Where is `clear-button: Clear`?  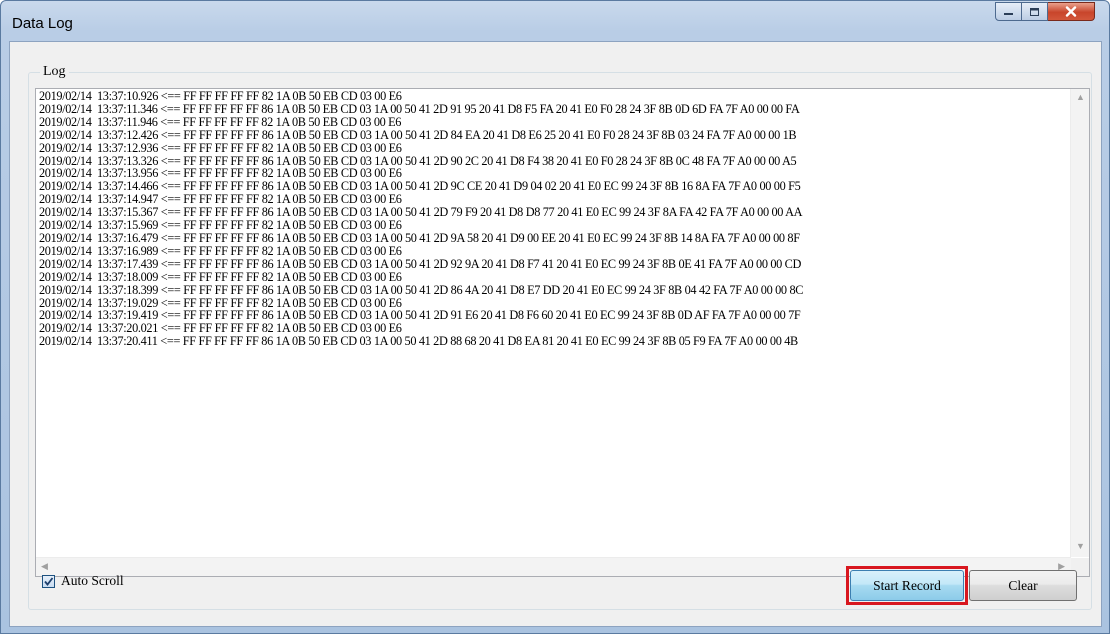
clear-button: Clear is located at coordinates (1023, 585).